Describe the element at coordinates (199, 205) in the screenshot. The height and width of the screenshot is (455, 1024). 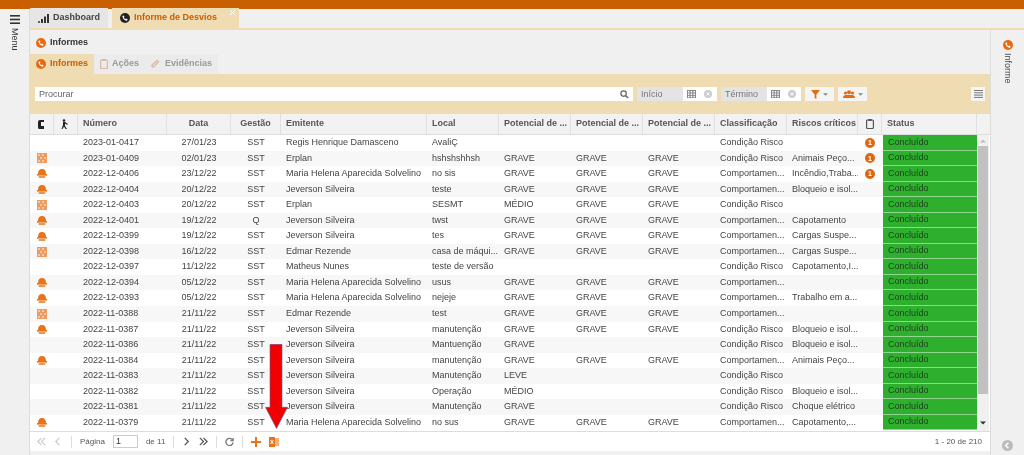
I see `table-cell: 20/12/22` at that location.